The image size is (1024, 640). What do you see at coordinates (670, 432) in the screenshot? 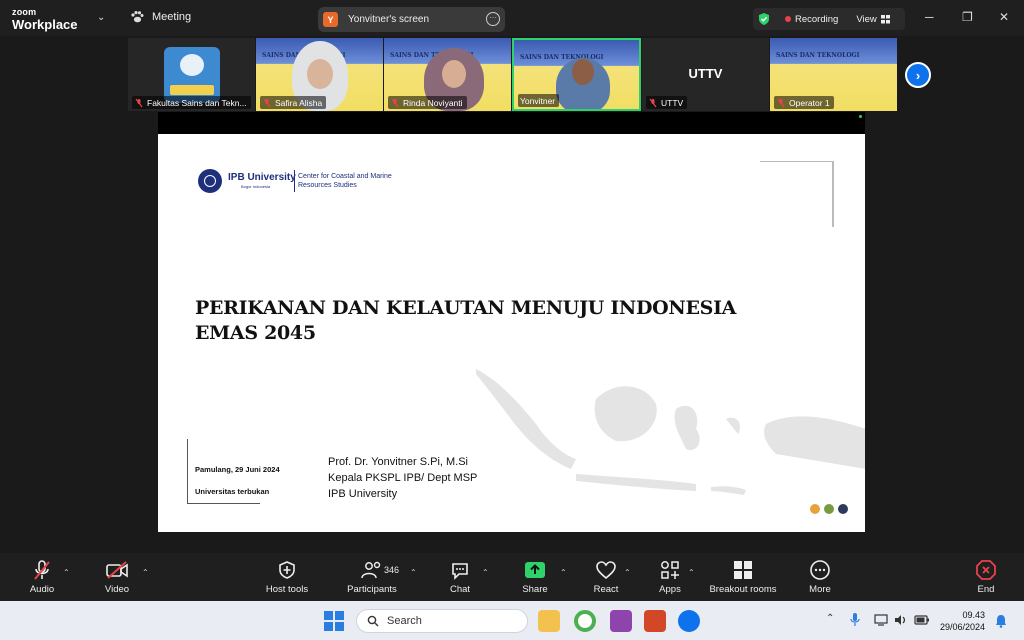
I see `indonesia-map-watermark` at bounding box center [670, 432].